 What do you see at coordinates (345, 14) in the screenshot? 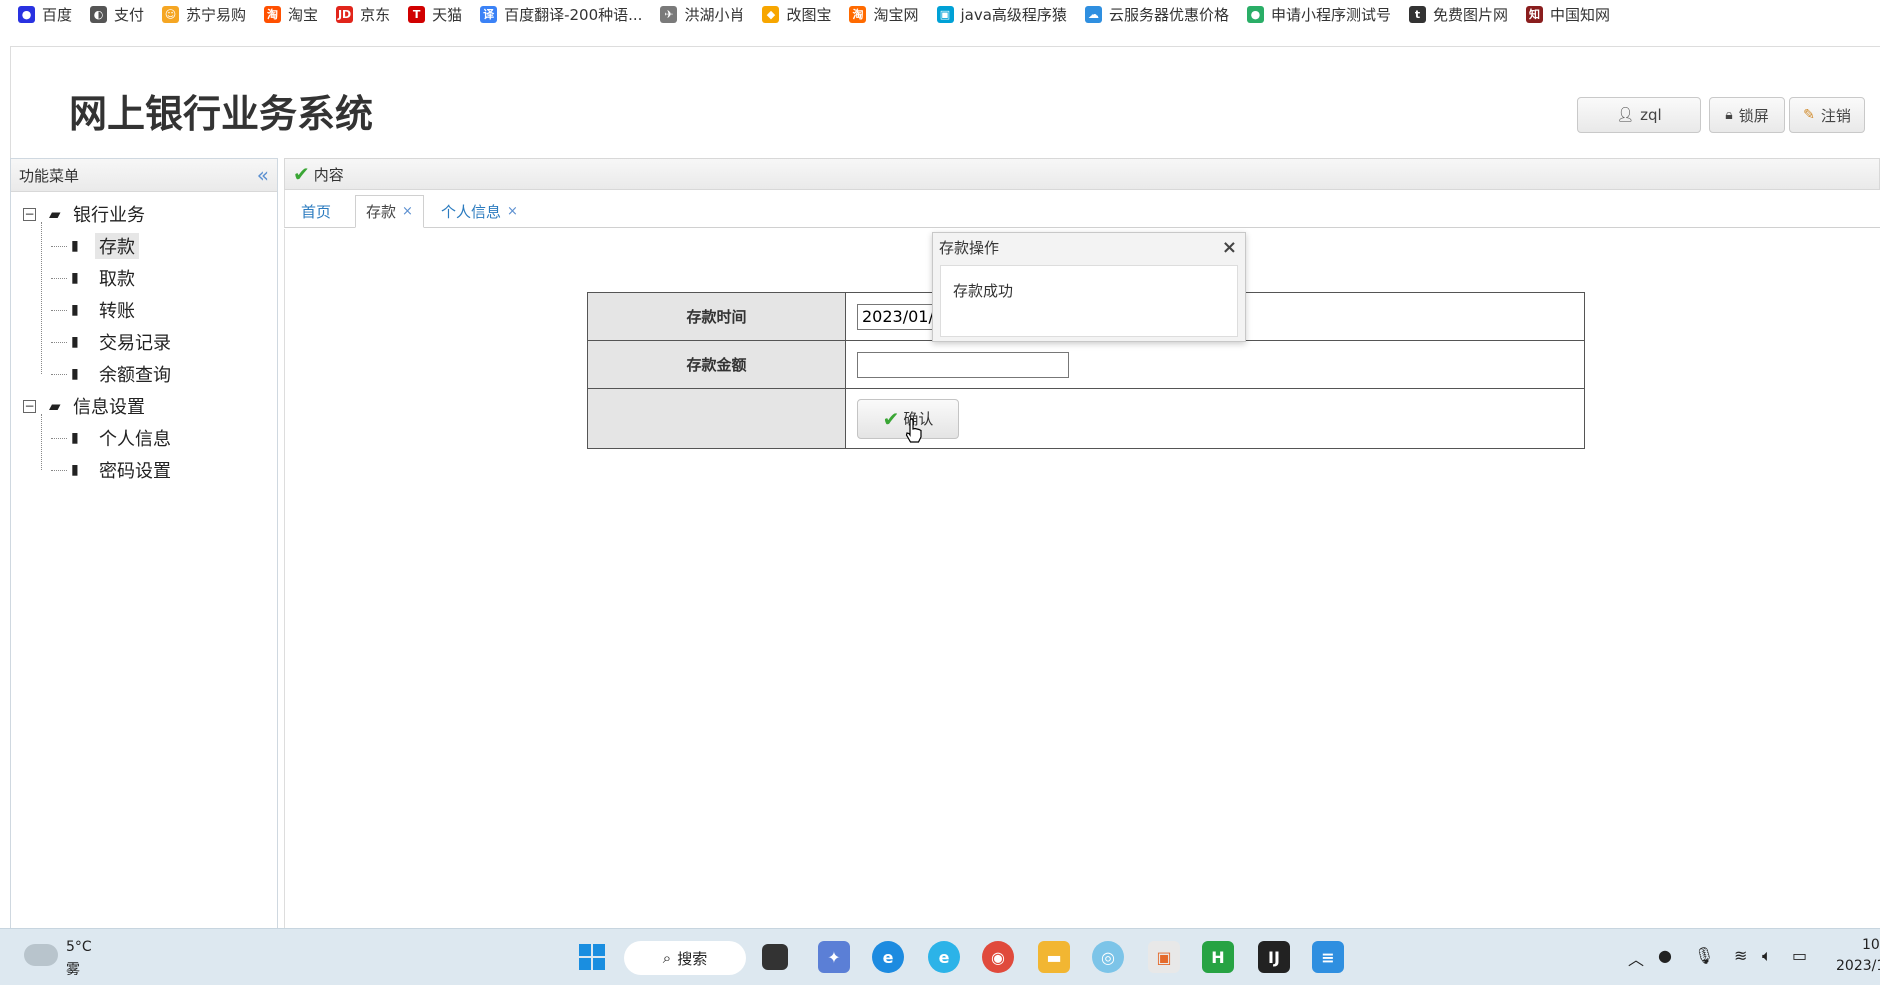
I see `jd-icon: JD` at bounding box center [345, 14].